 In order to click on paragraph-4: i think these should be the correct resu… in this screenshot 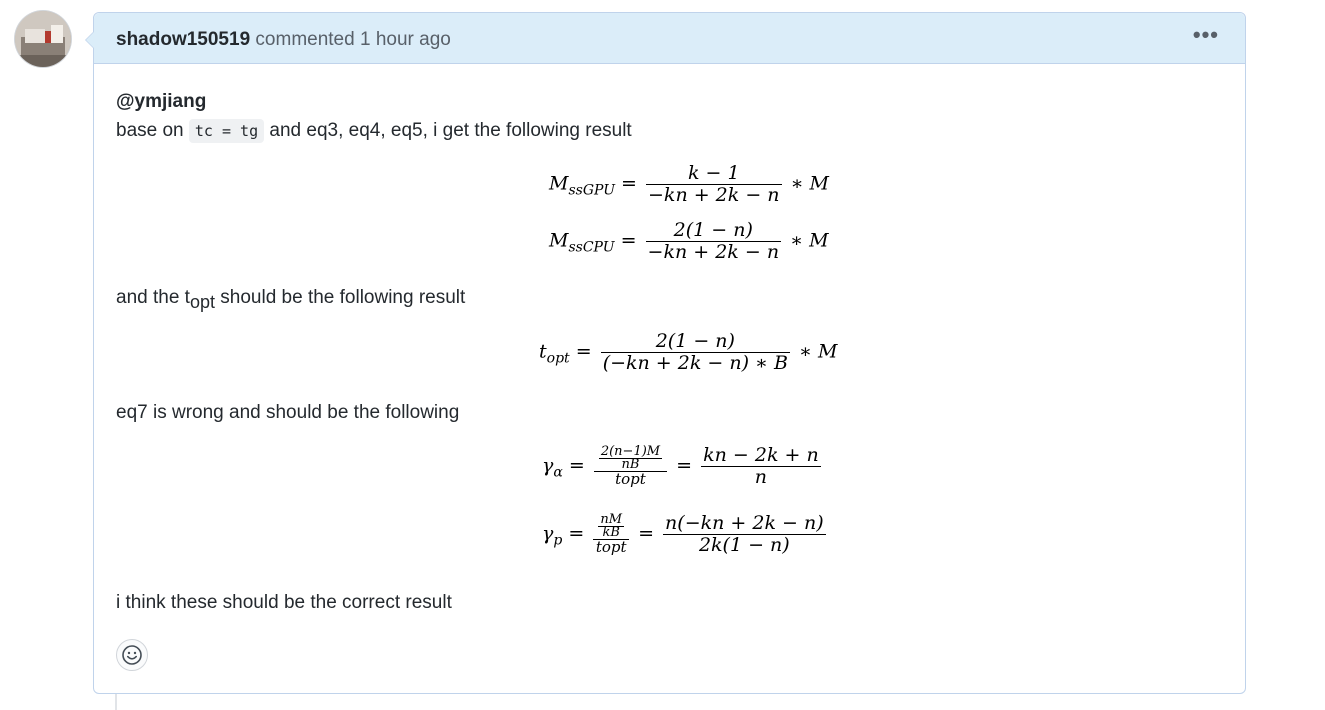, I will do `click(284, 602)`.